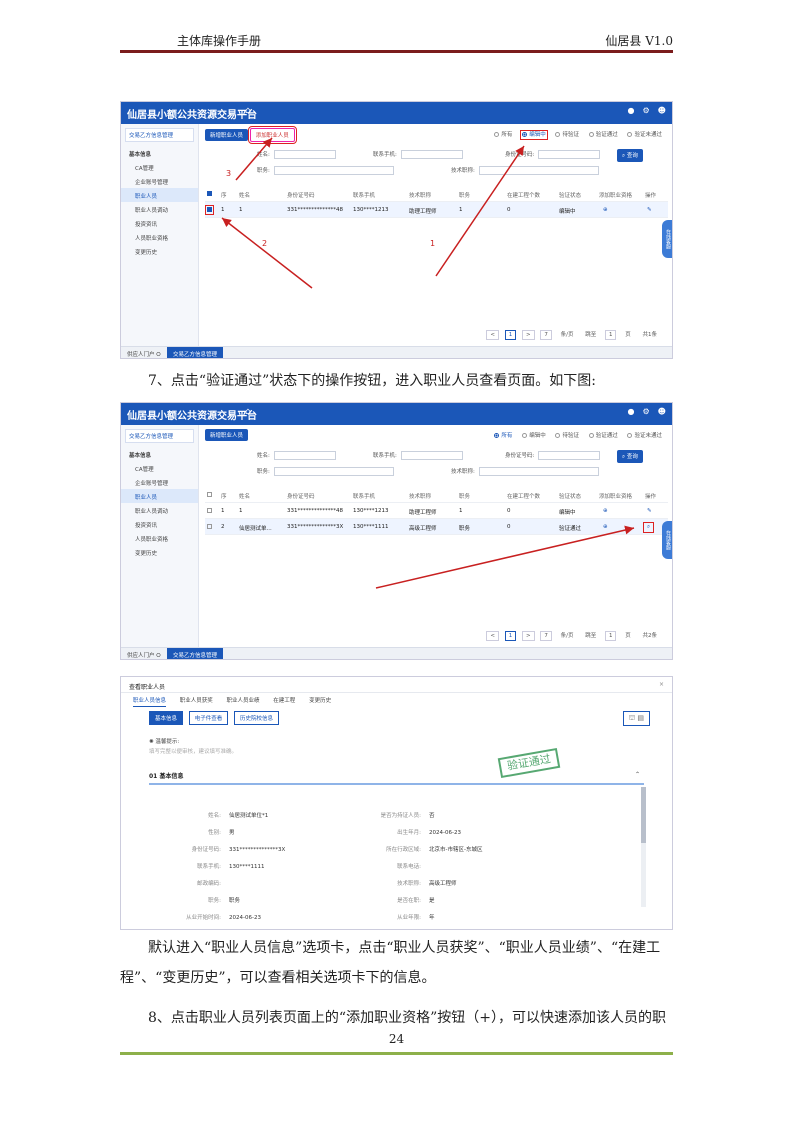 The height and width of the screenshot is (1122, 793). Describe the element at coordinates (396, 1039) in the screenshot. I see `page-number: 24` at that location.